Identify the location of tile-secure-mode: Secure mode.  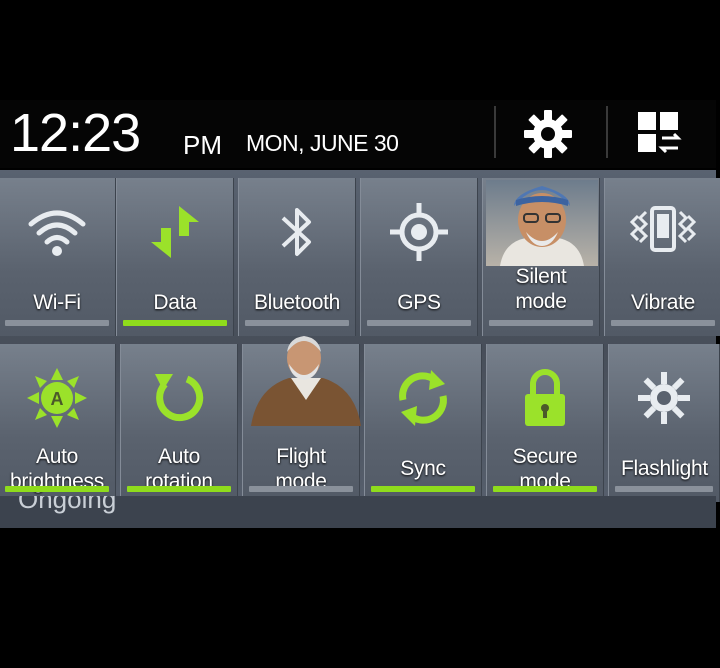
(545, 423).